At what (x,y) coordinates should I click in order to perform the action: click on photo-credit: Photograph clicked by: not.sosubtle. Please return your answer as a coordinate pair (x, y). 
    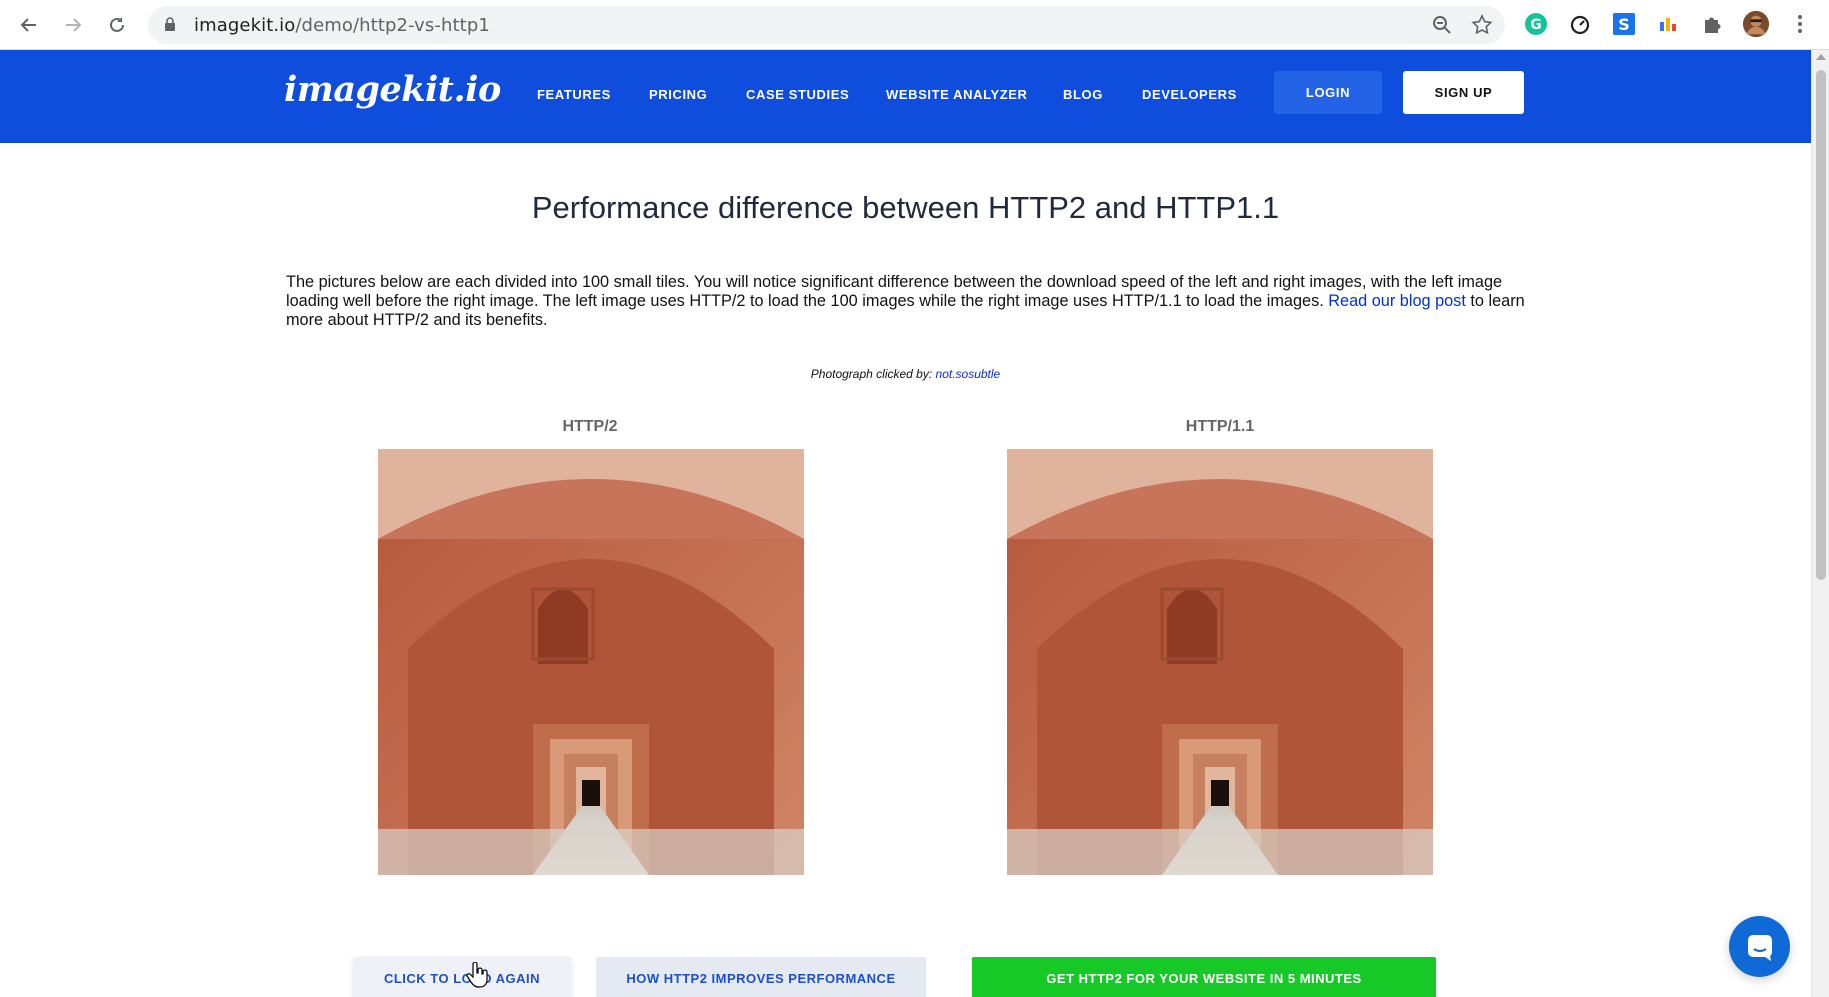
    Looking at the image, I should click on (905, 374).